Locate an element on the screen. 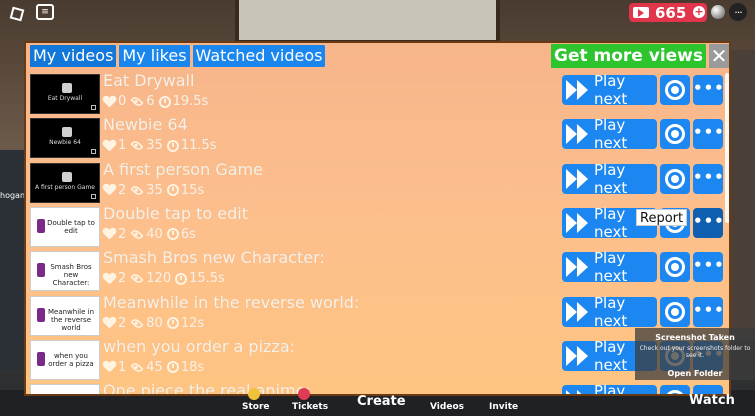  create-button: Create is located at coordinates (381, 401).